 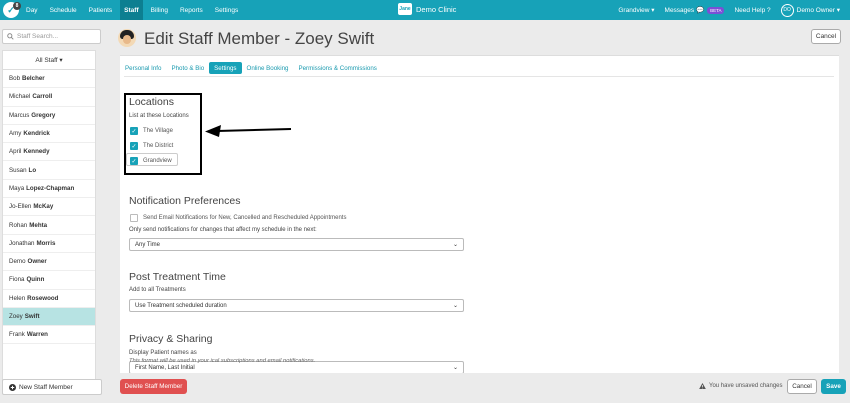 I want to click on nav-patients: Patients, so click(x=101, y=10).